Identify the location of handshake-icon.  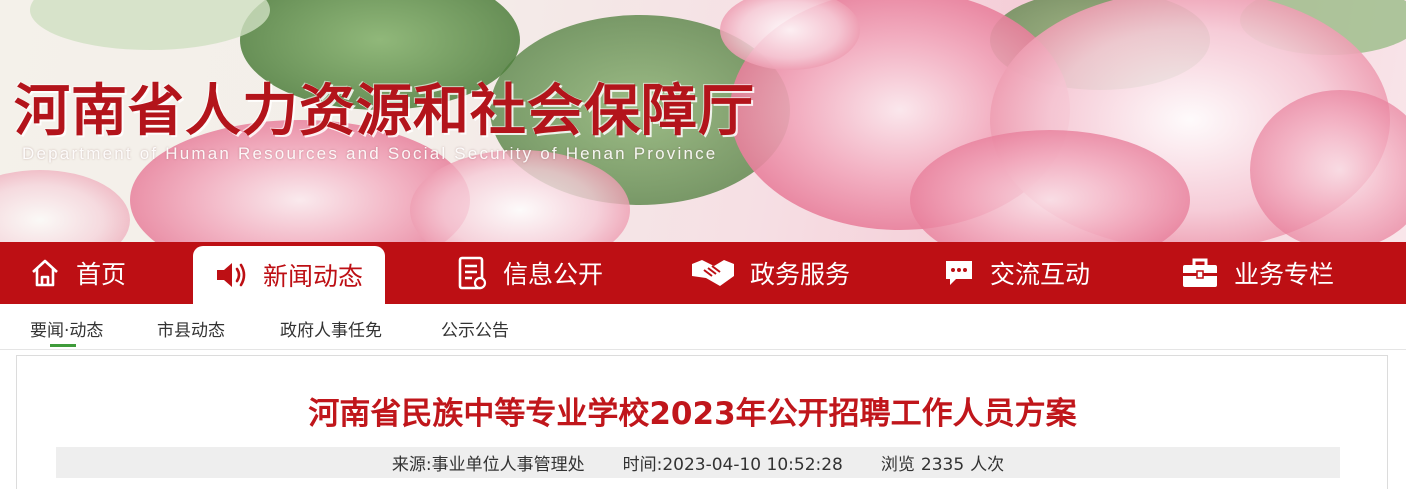
(713, 273).